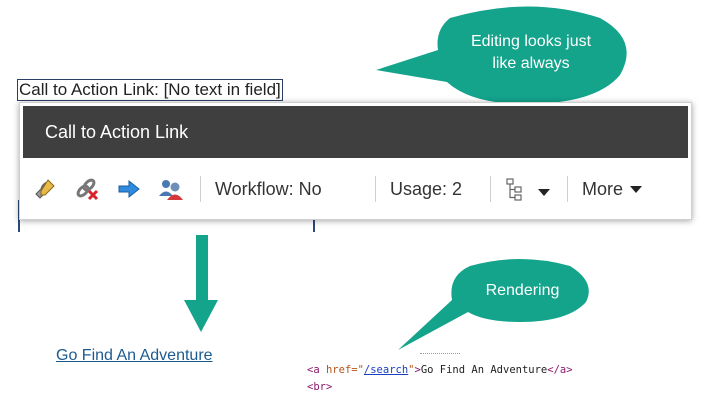  Describe the element at coordinates (522, 290) in the screenshot. I see `rendering-callout-label: Rendering` at that location.